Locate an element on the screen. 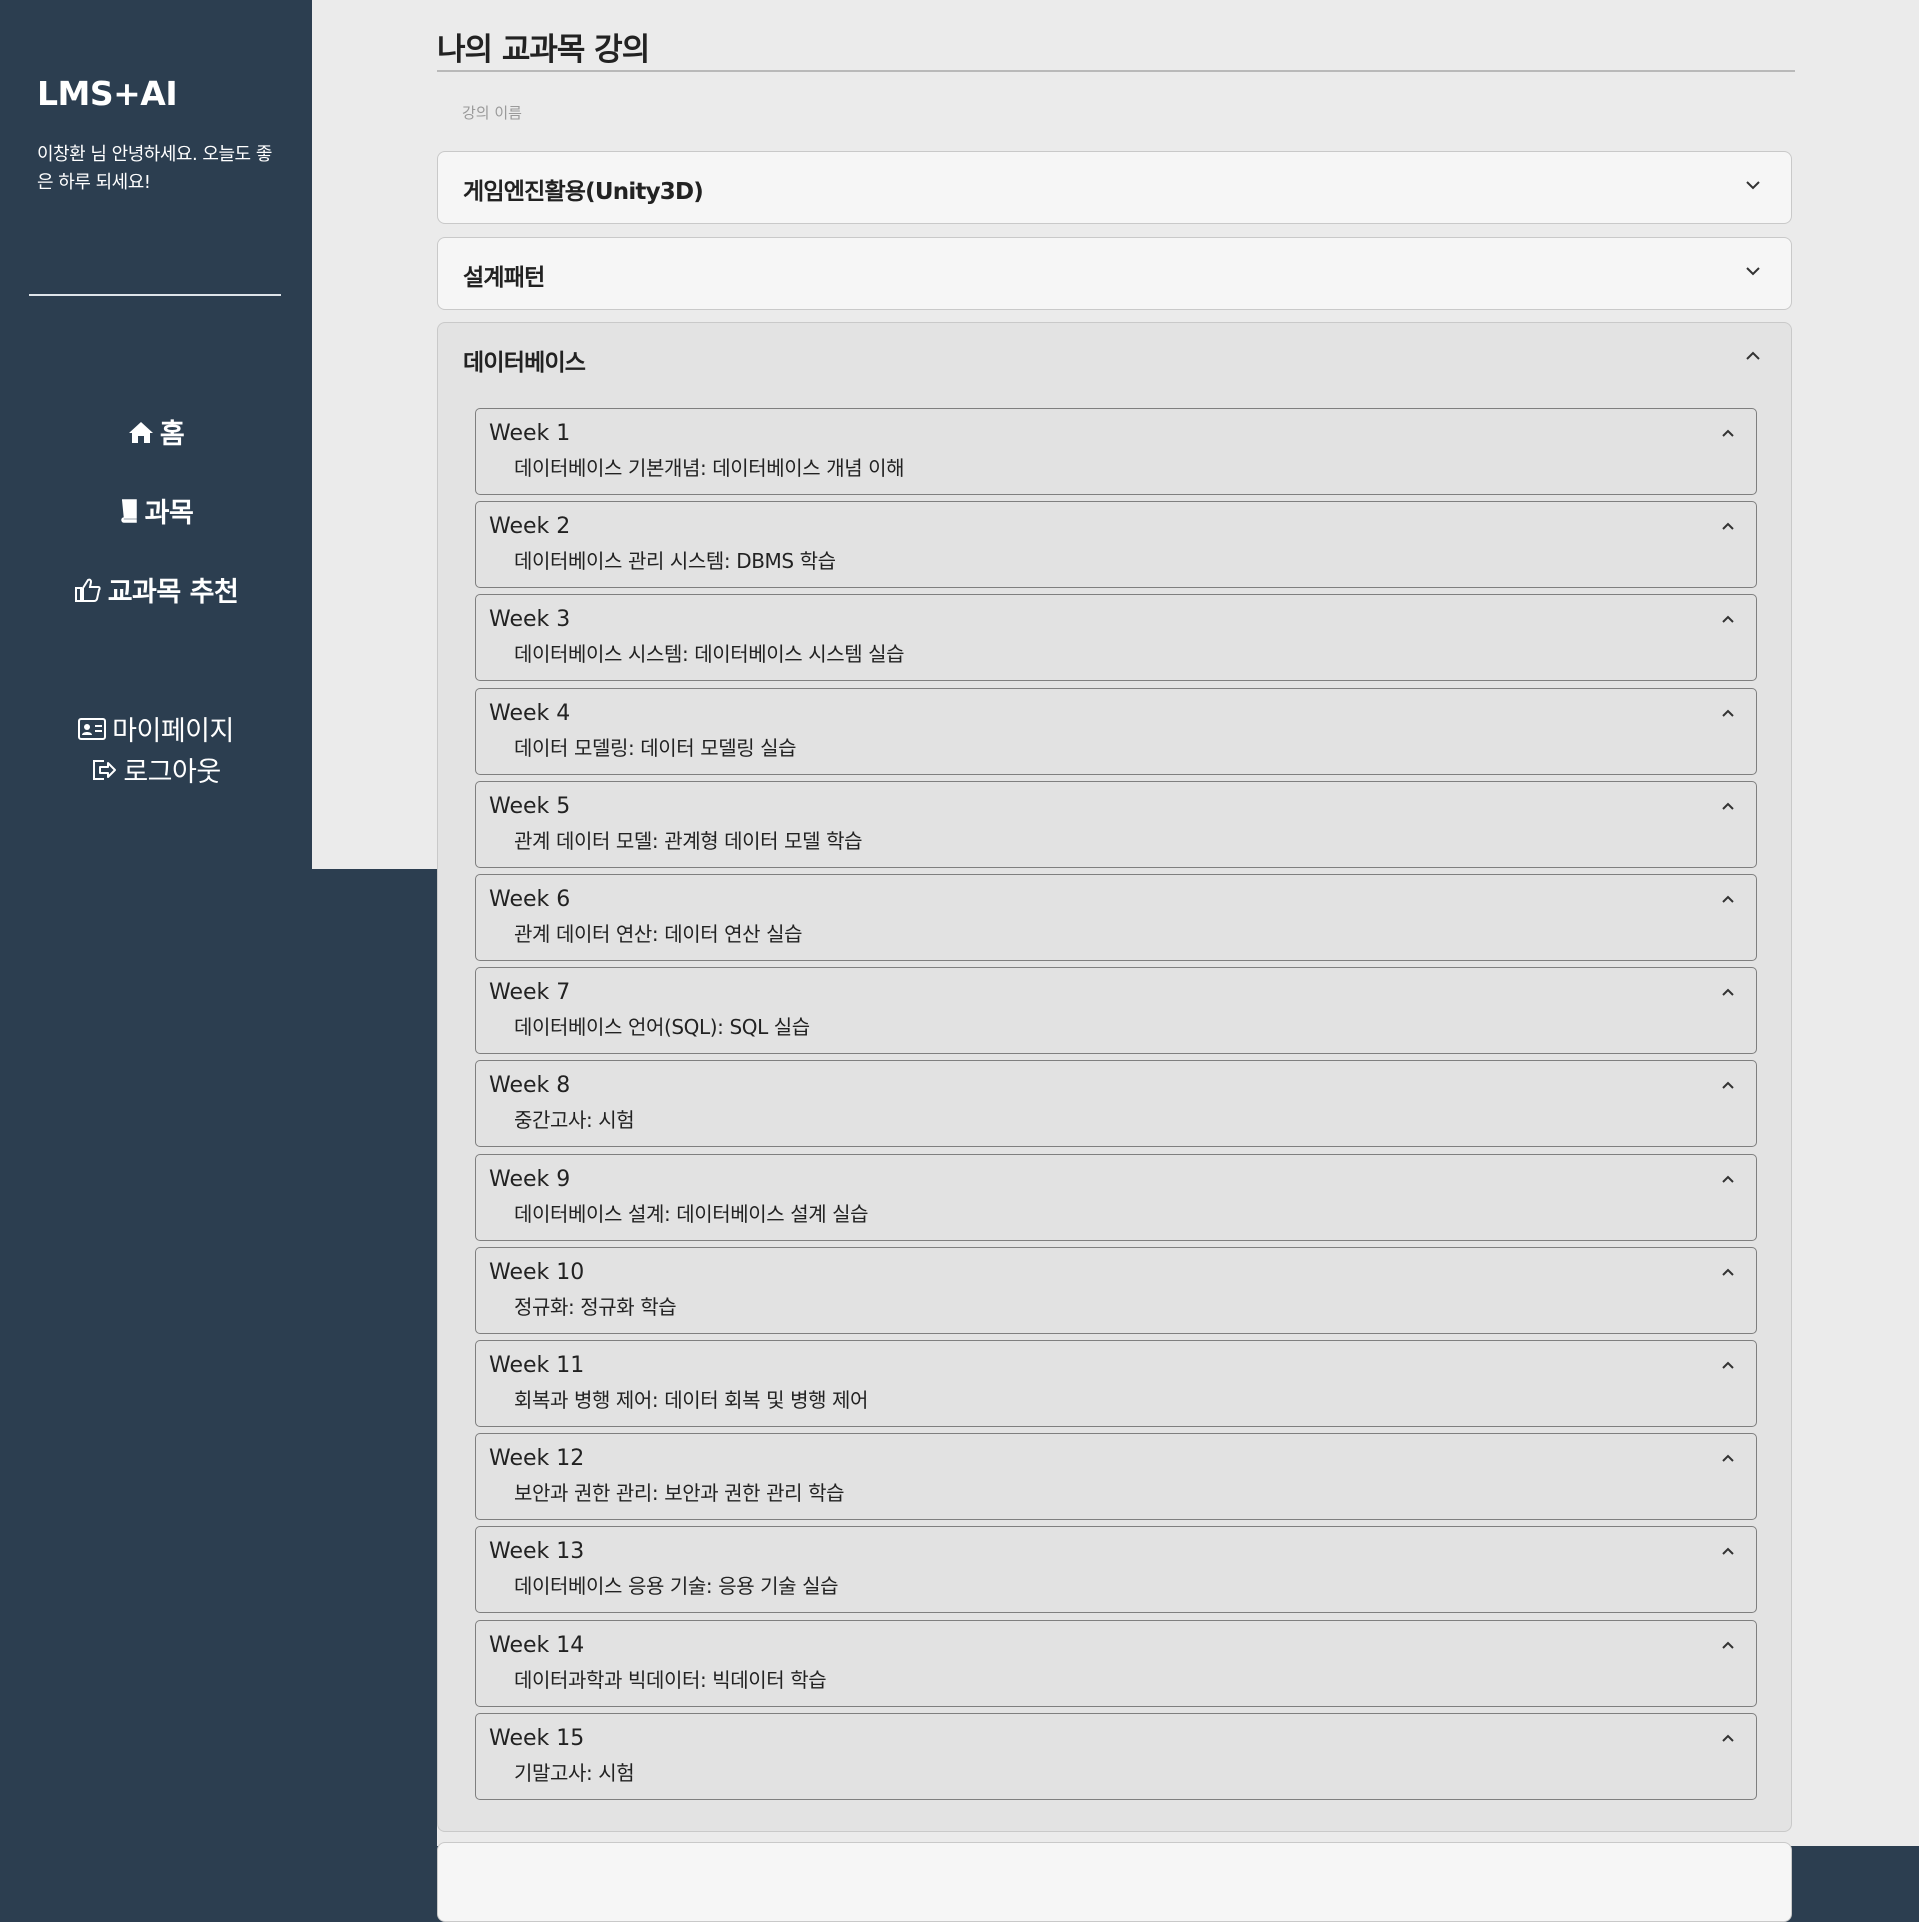 The image size is (1919, 1922). sidebar-divider is located at coordinates (155, 295).